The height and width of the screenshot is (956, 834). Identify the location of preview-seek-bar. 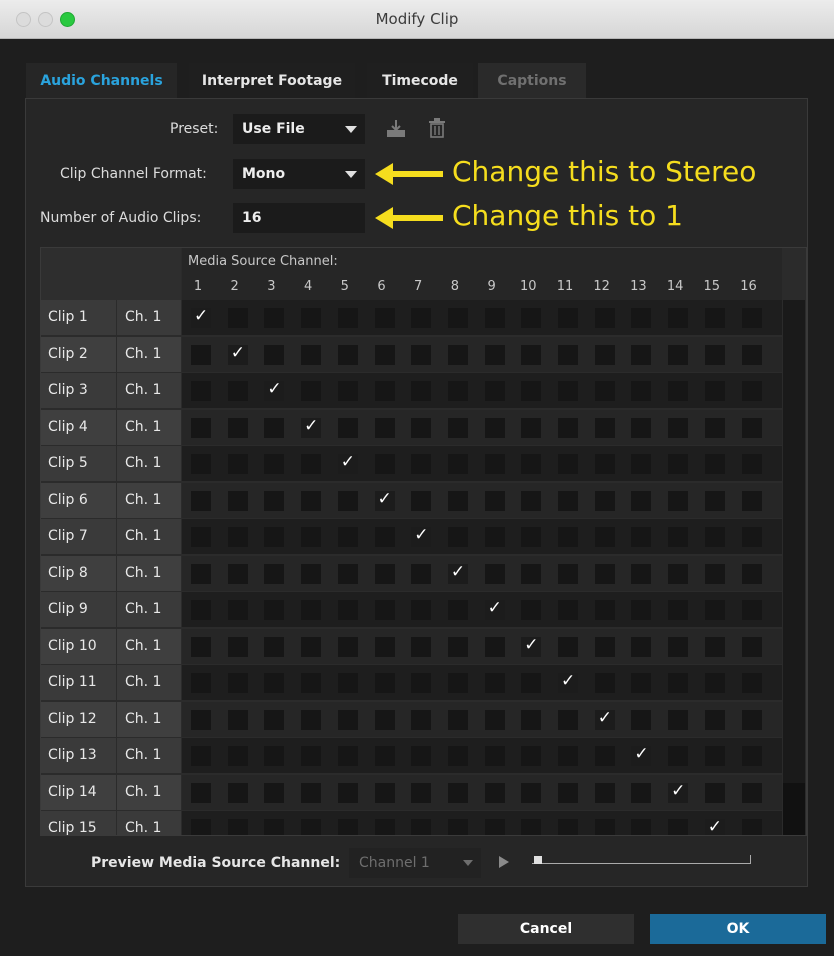
(641, 859).